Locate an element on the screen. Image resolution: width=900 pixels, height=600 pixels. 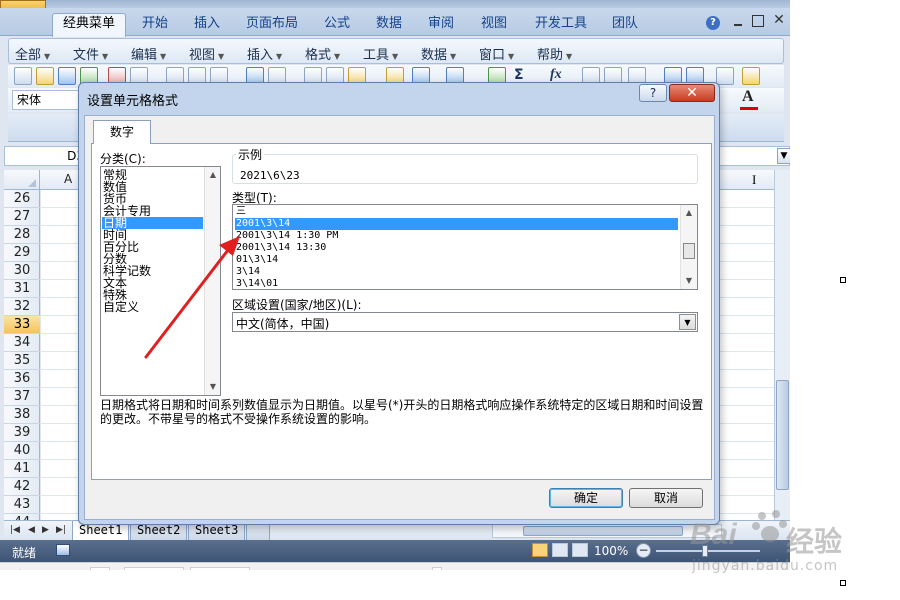
tab-team: 团队 is located at coordinates (625, 25).